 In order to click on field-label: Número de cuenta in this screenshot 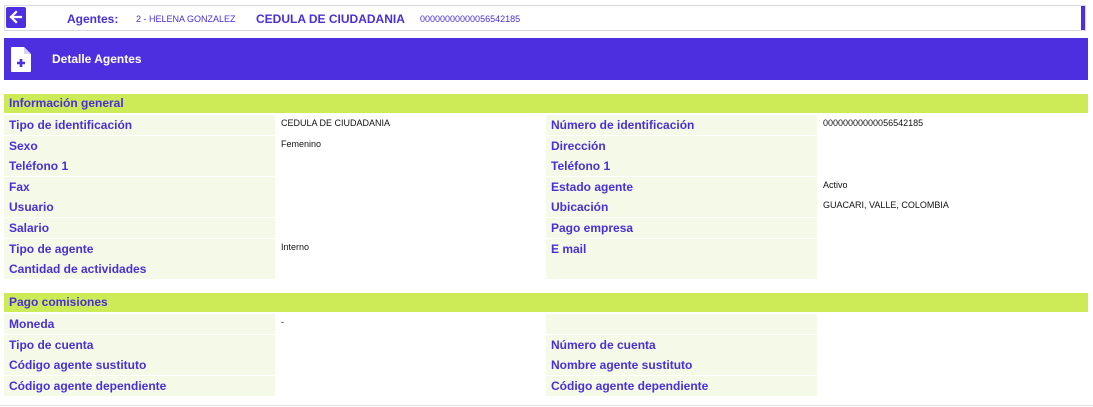, I will do `click(681, 344)`.